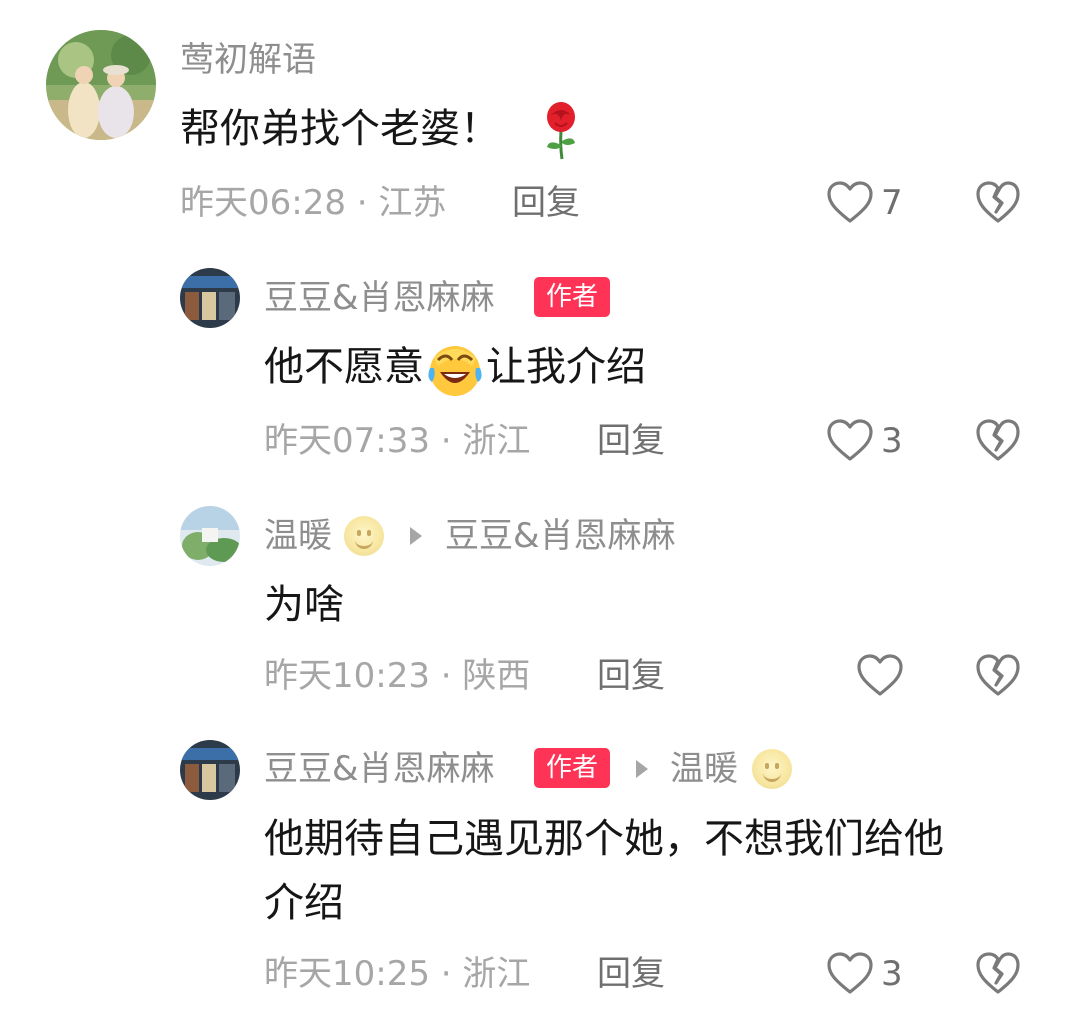 The image size is (1079, 1015). What do you see at coordinates (347, 676) in the screenshot?
I see `comment-time: 昨天10:23` at bounding box center [347, 676].